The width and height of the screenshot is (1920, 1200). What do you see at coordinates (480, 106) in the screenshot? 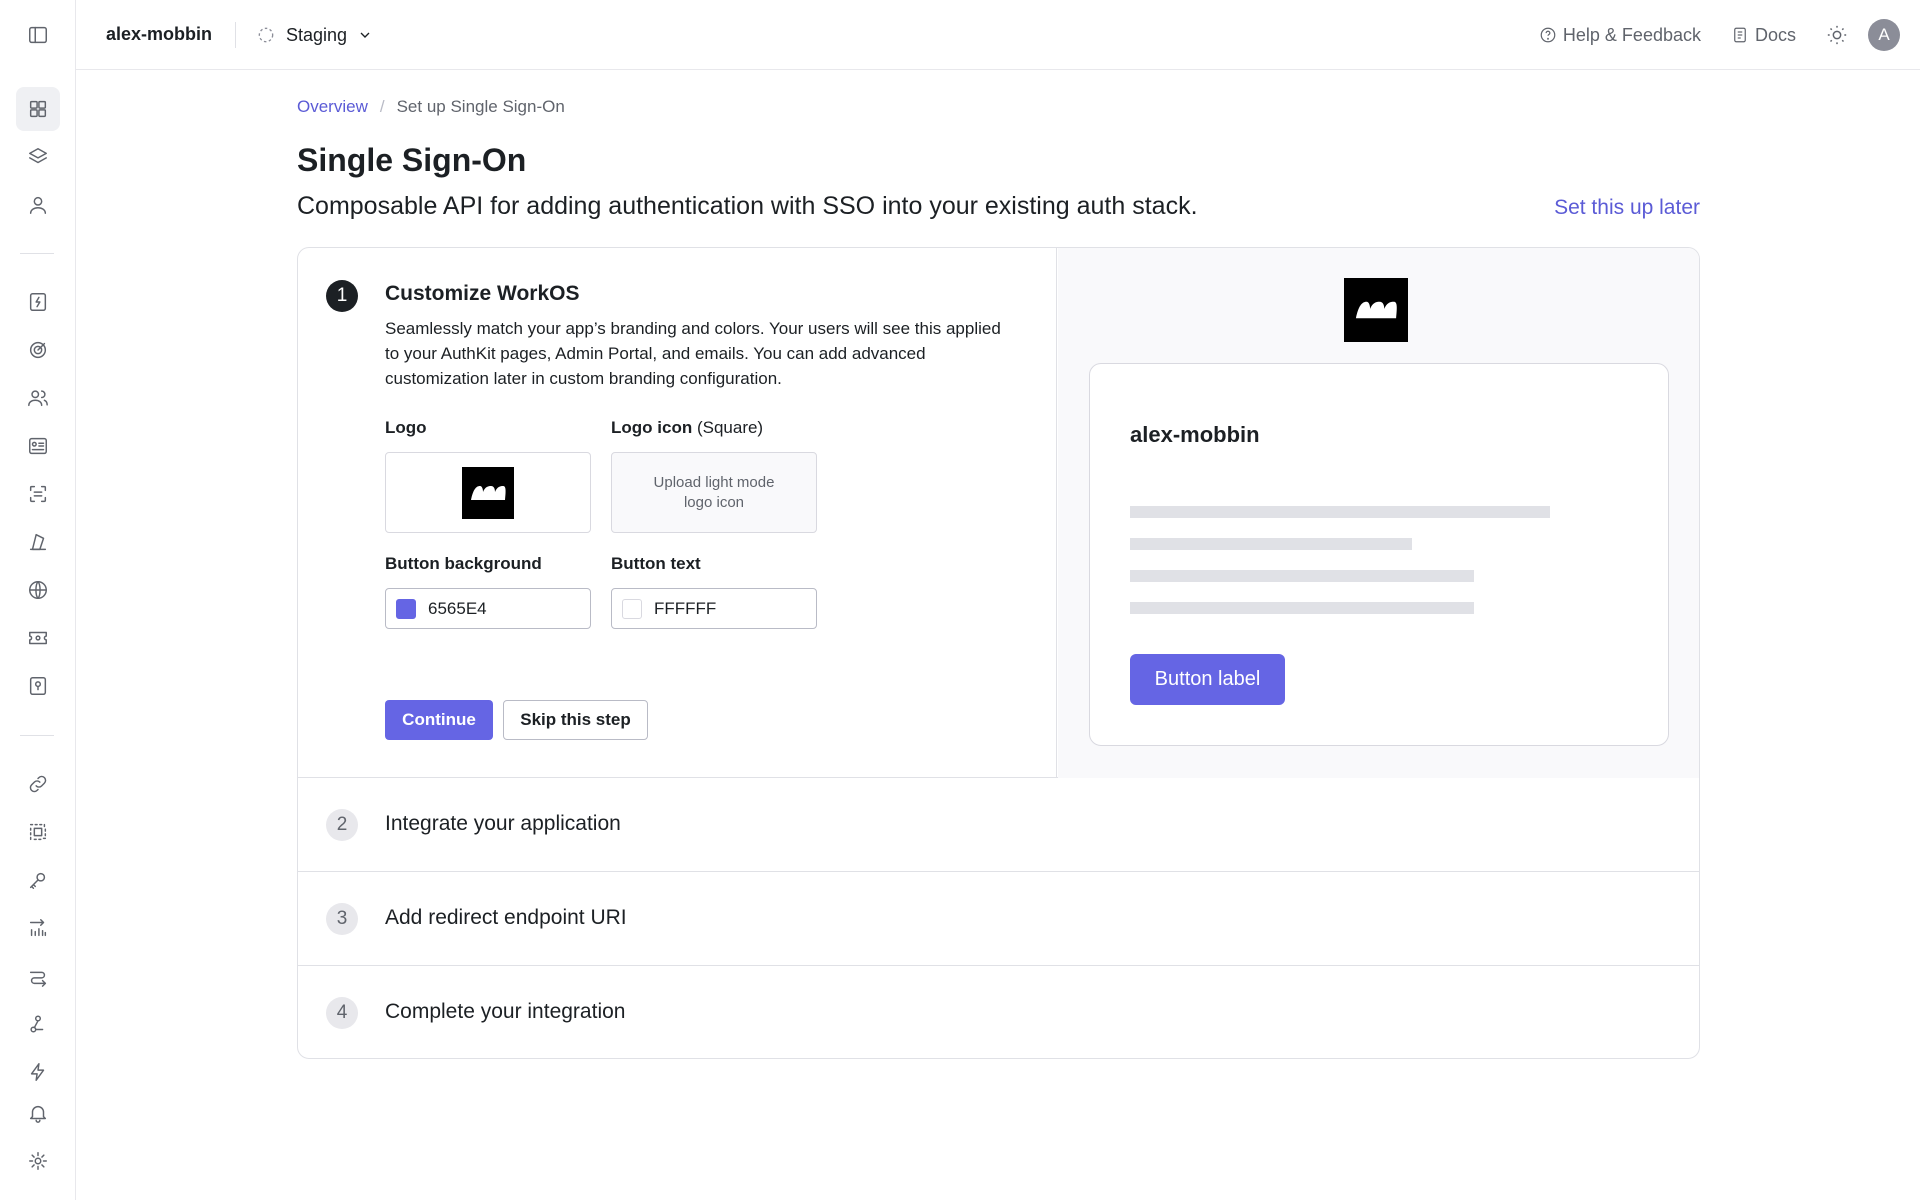
I see `breadcrumb-current: Set up Single Sign-On` at bounding box center [480, 106].